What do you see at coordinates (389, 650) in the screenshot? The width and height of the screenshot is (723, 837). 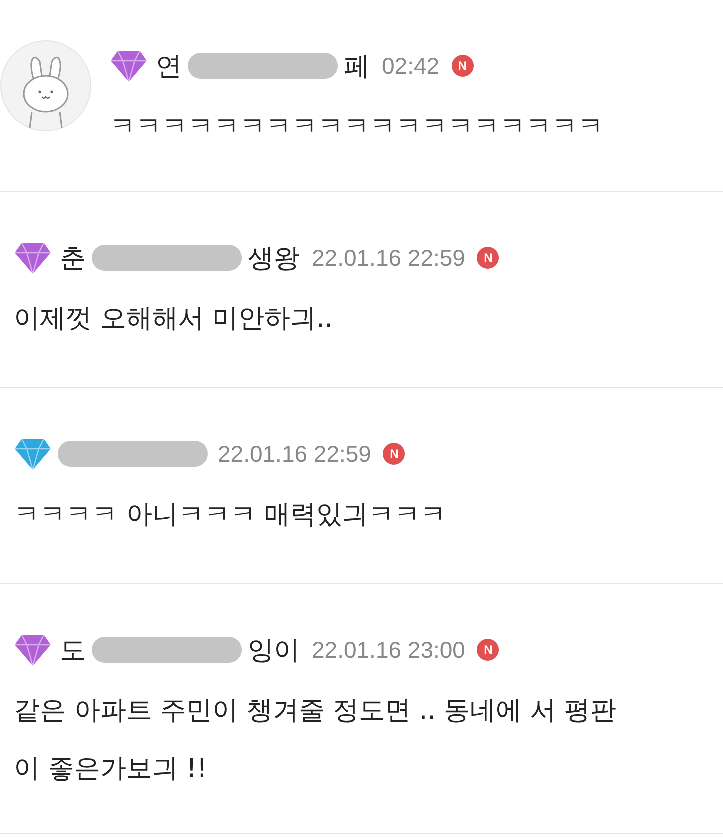 I see `comment-time: 22.01.16 23:00` at bounding box center [389, 650].